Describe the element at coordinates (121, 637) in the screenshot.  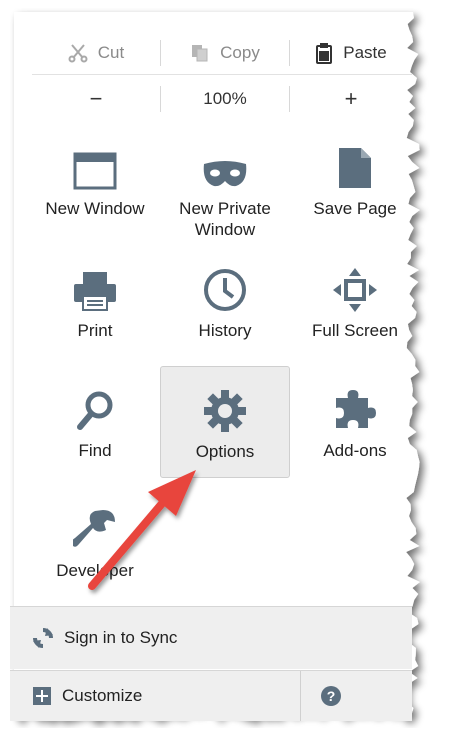
I see `sync-label: Sign in to Sync` at that location.